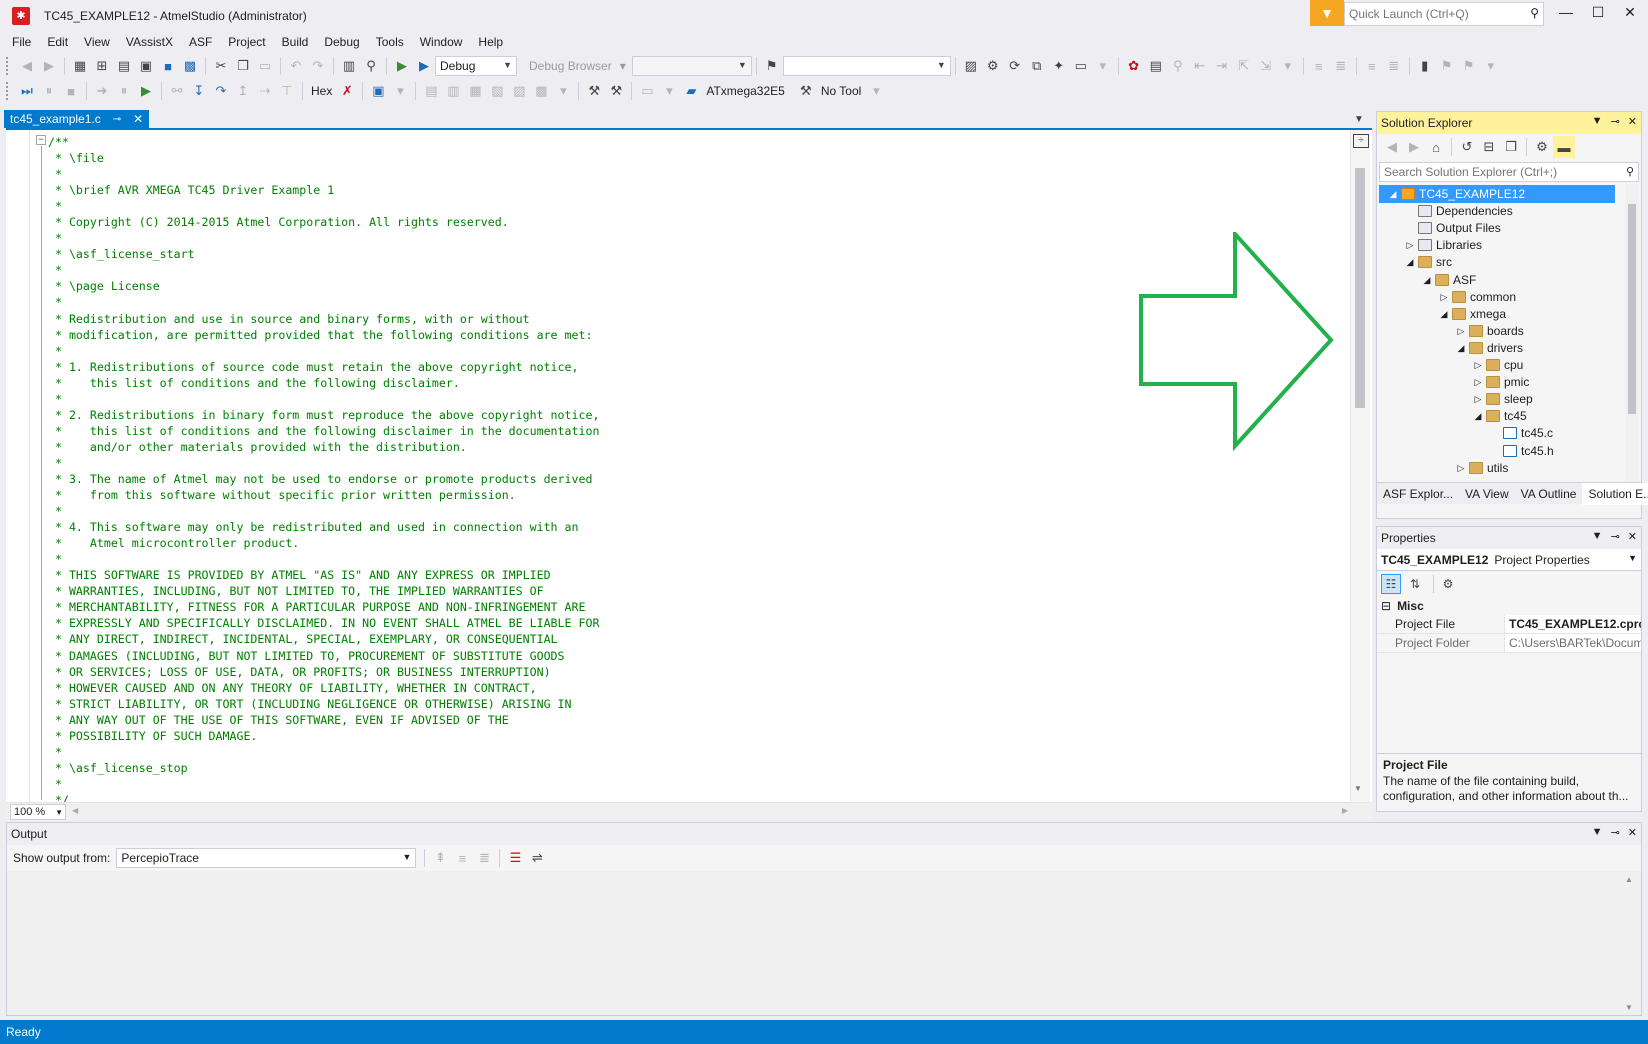 The image size is (1648, 1044). What do you see at coordinates (441, 42) in the screenshot?
I see `menu-window: Window` at bounding box center [441, 42].